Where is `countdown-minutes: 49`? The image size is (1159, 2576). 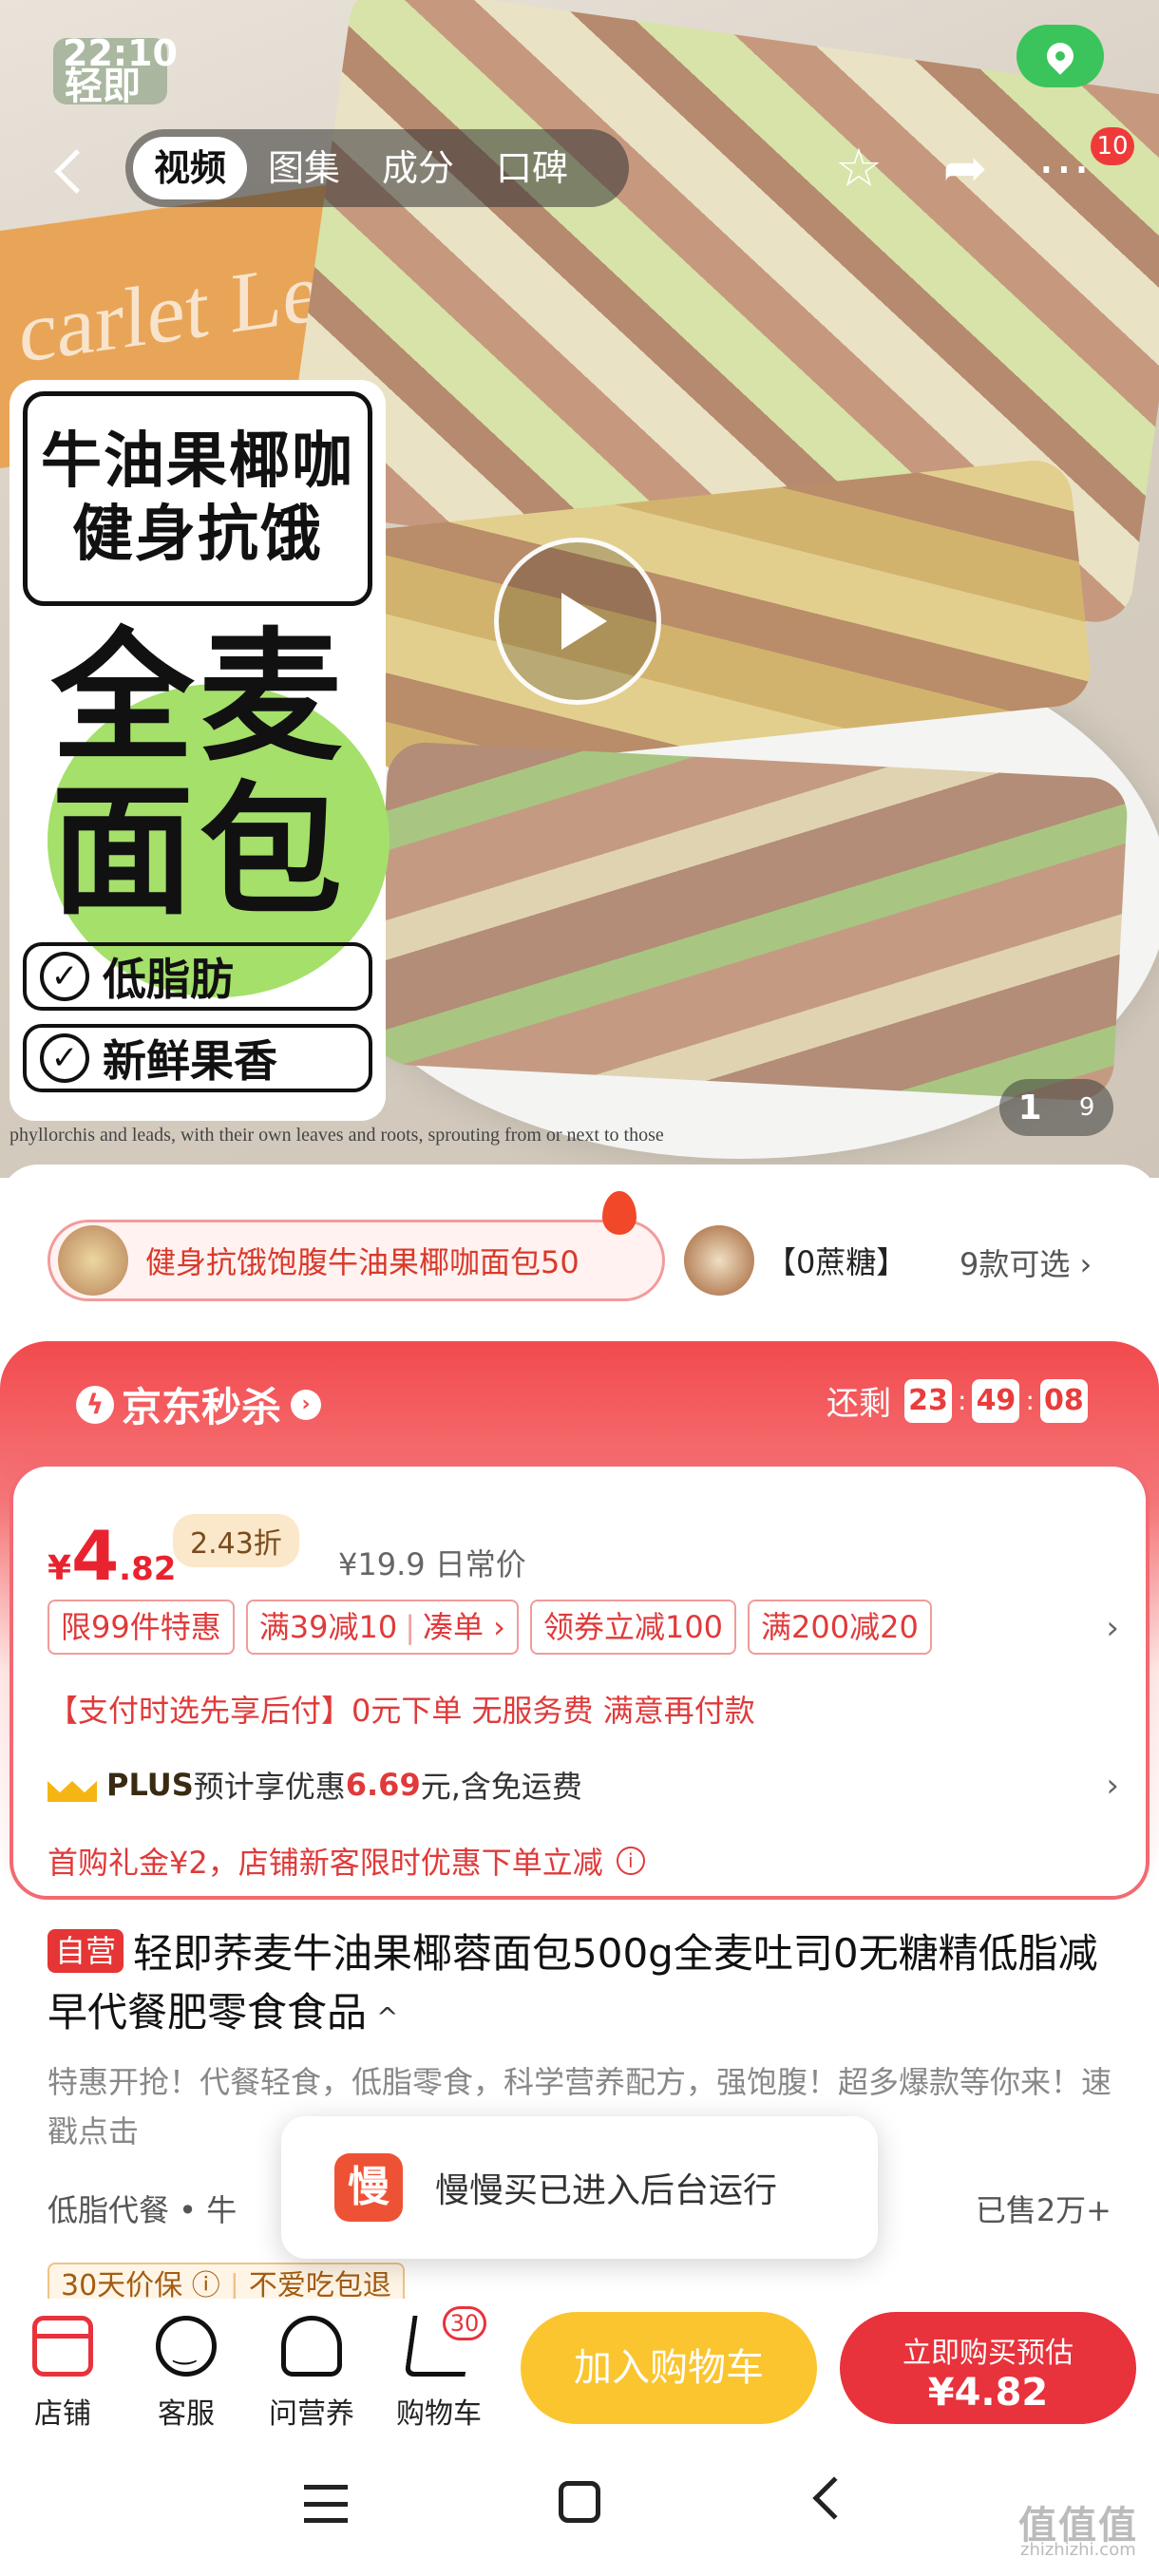 countdown-minutes: 49 is located at coordinates (996, 1400).